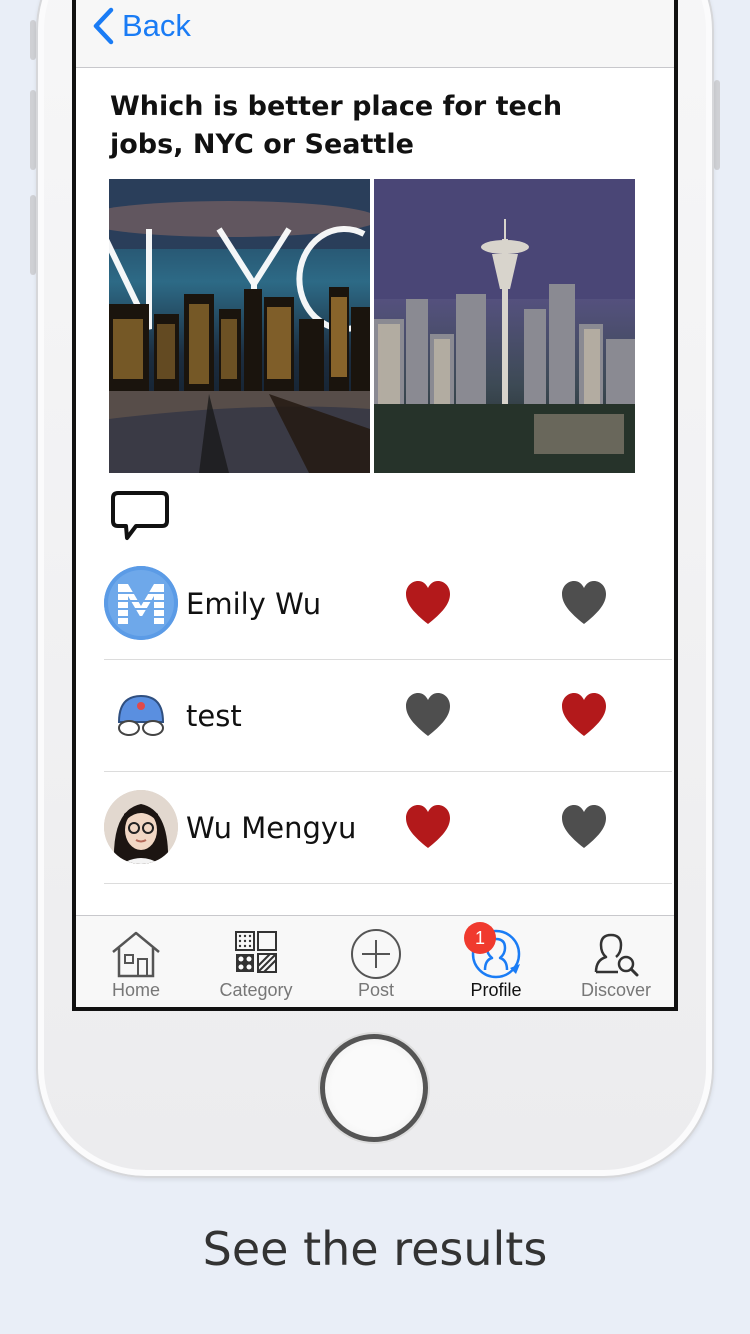 The image size is (750, 1334). What do you see at coordinates (496, 990) in the screenshot?
I see `tab-label: Profile` at bounding box center [496, 990].